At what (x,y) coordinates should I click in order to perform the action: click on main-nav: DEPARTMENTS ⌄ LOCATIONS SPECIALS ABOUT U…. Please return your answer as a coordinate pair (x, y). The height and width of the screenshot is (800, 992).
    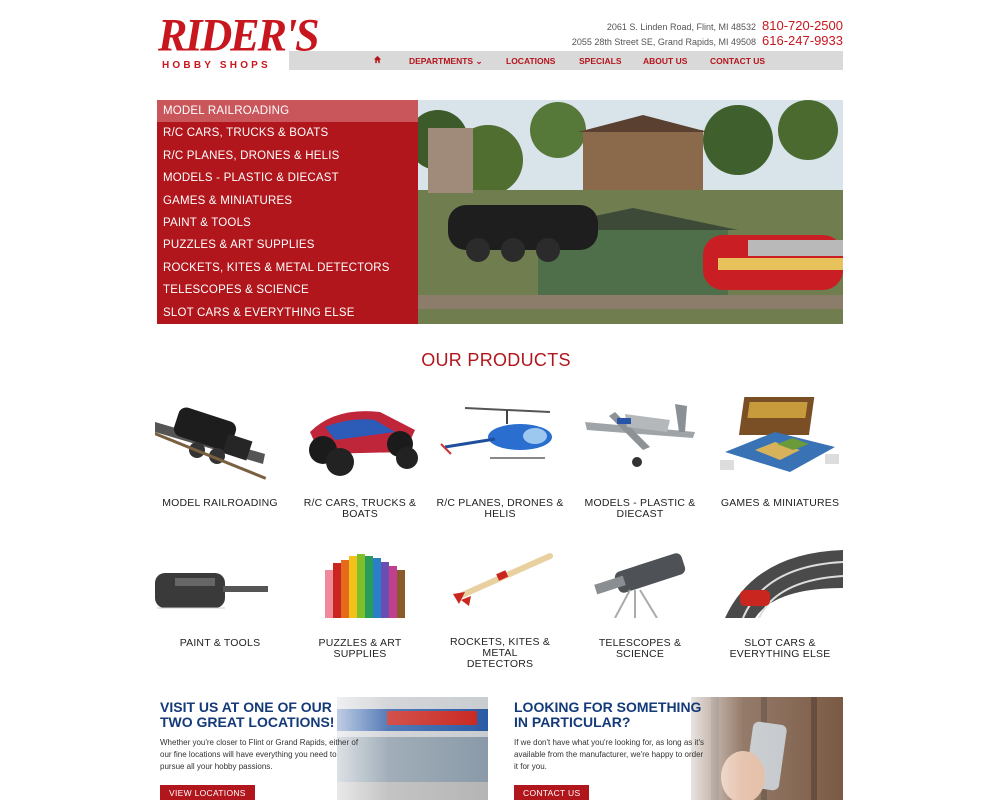
    Looking at the image, I should click on (566, 60).